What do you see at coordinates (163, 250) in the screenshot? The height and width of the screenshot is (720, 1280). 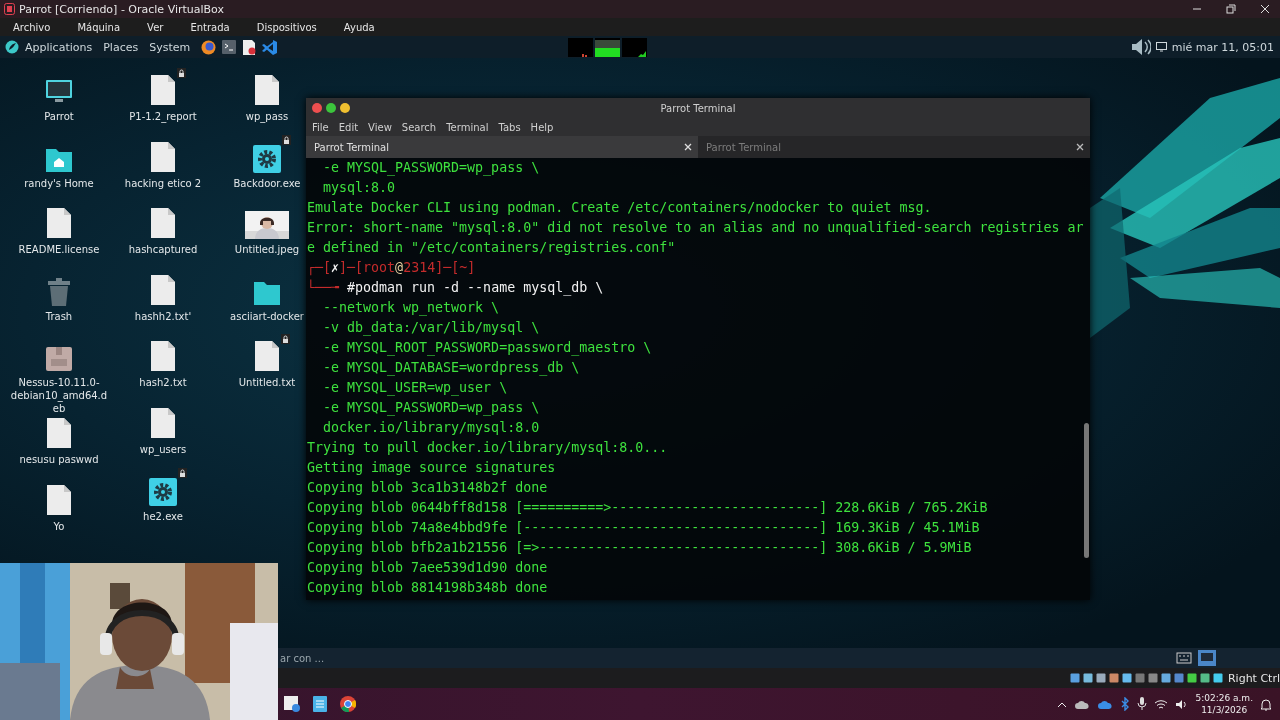 I see `icon-label: hashcaptured` at bounding box center [163, 250].